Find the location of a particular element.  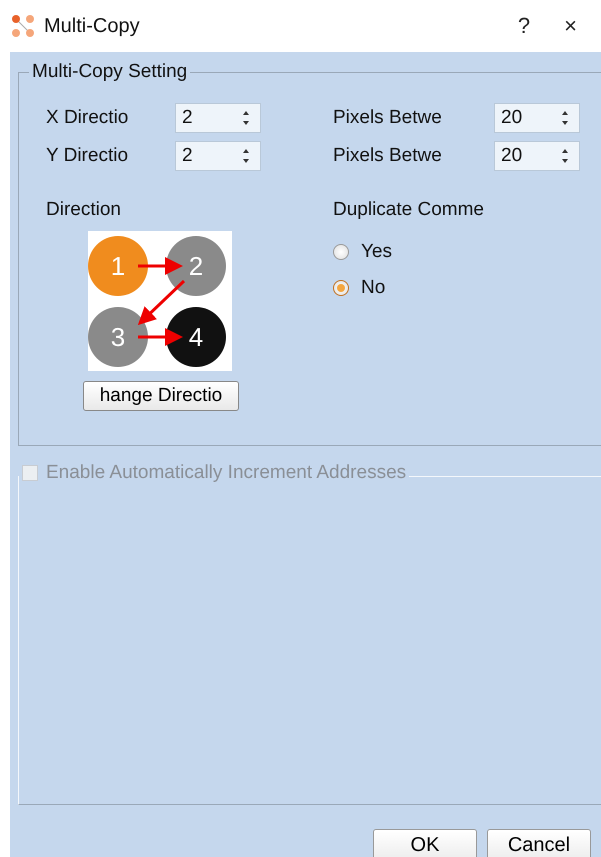

radio-label: No is located at coordinates (373, 288).